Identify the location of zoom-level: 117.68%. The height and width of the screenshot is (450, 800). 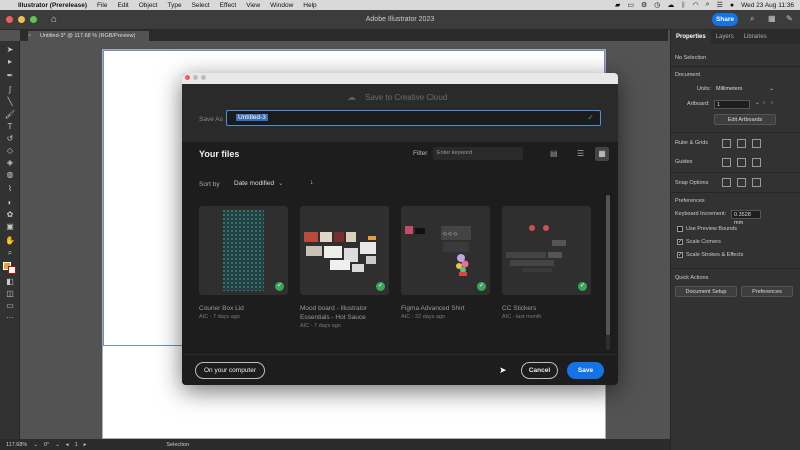
(16, 445).